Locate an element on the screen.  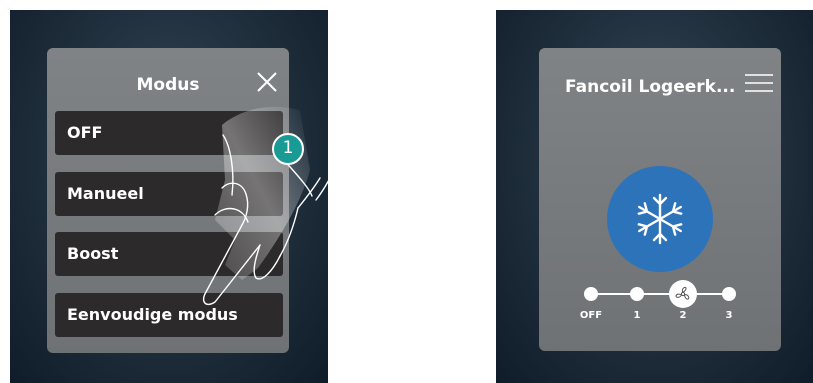
step-number-badge: 1 is located at coordinates (288, 149).